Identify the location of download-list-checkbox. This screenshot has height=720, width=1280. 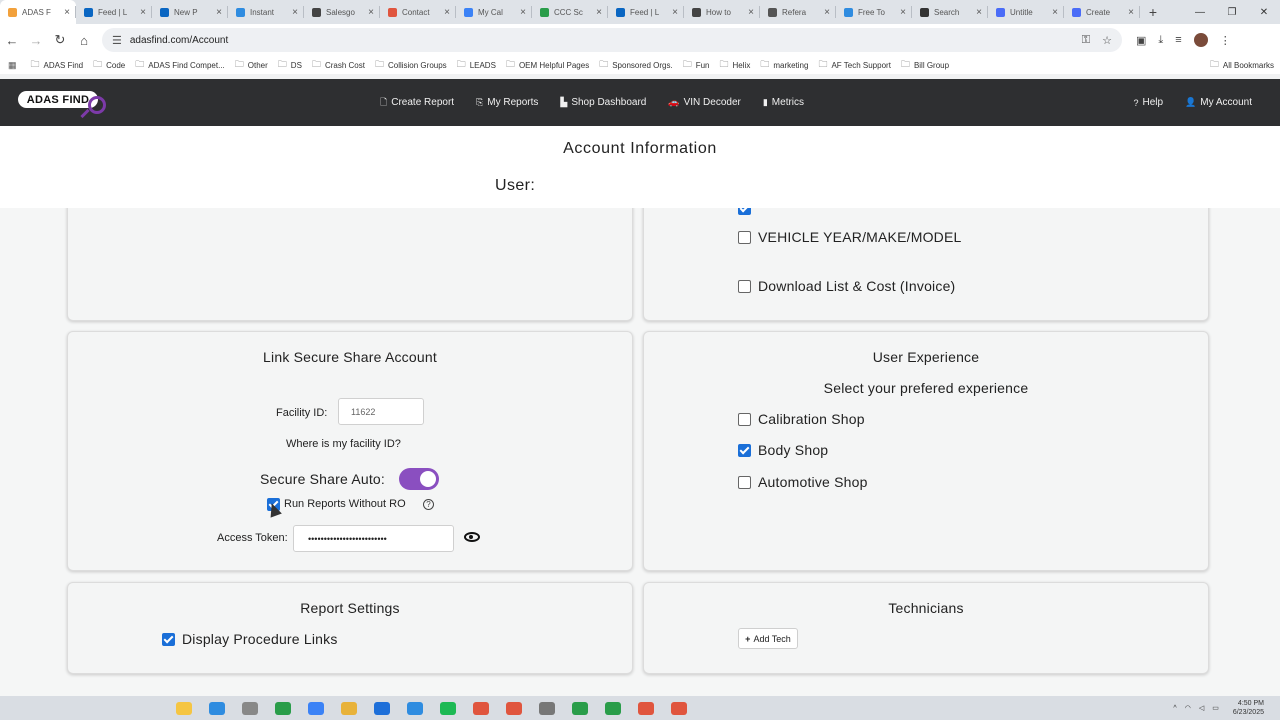
(744, 286).